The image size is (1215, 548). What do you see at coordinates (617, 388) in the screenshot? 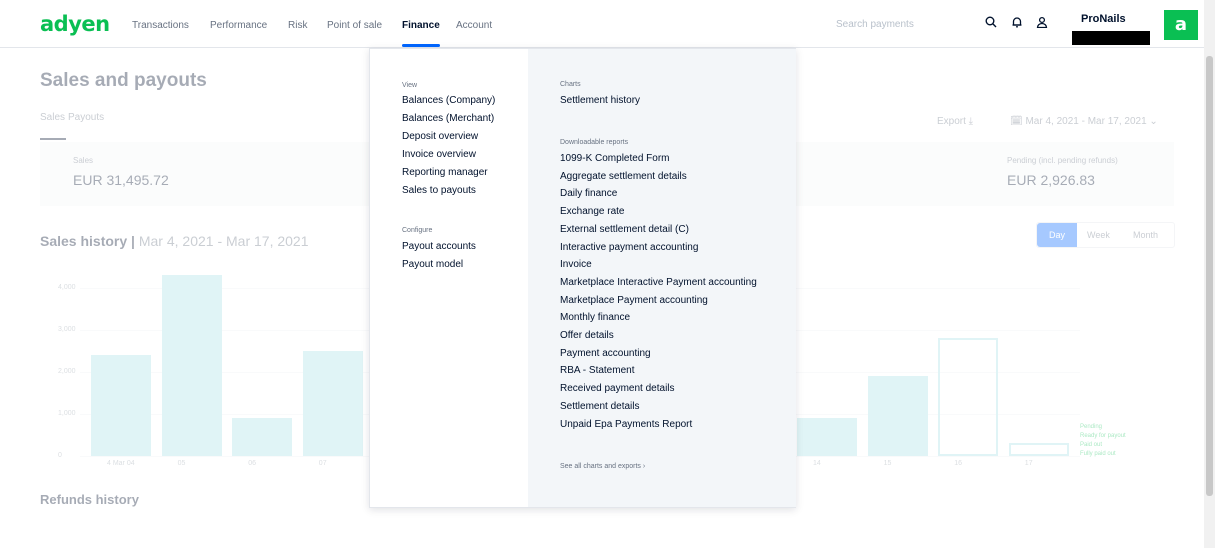
I see `menu-item-report: Received payment details` at bounding box center [617, 388].